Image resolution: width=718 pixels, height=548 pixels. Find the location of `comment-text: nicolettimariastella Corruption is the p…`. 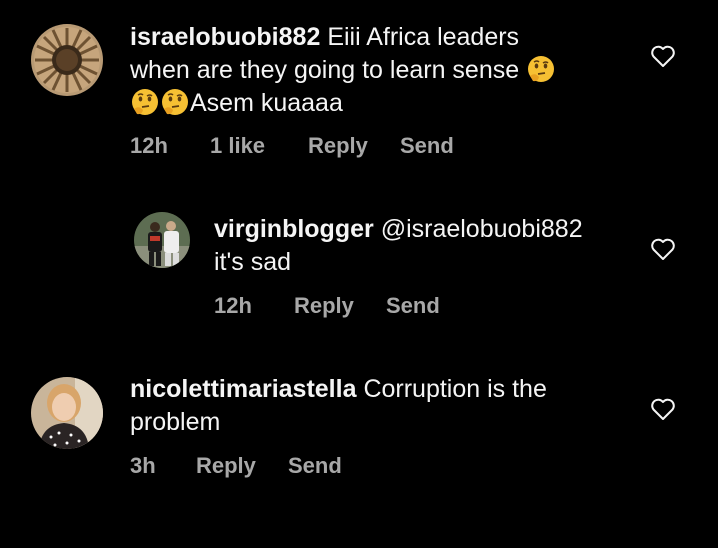

comment-text: nicolettimariastella Corruption is the p… is located at coordinates (390, 406).